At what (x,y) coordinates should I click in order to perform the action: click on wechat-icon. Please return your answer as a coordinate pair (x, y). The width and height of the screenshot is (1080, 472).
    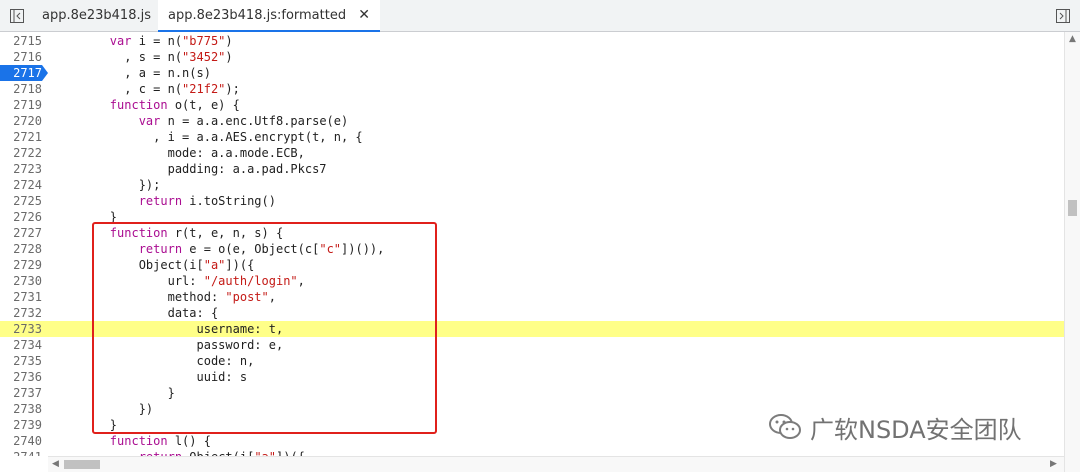
    Looking at the image, I should click on (785, 426).